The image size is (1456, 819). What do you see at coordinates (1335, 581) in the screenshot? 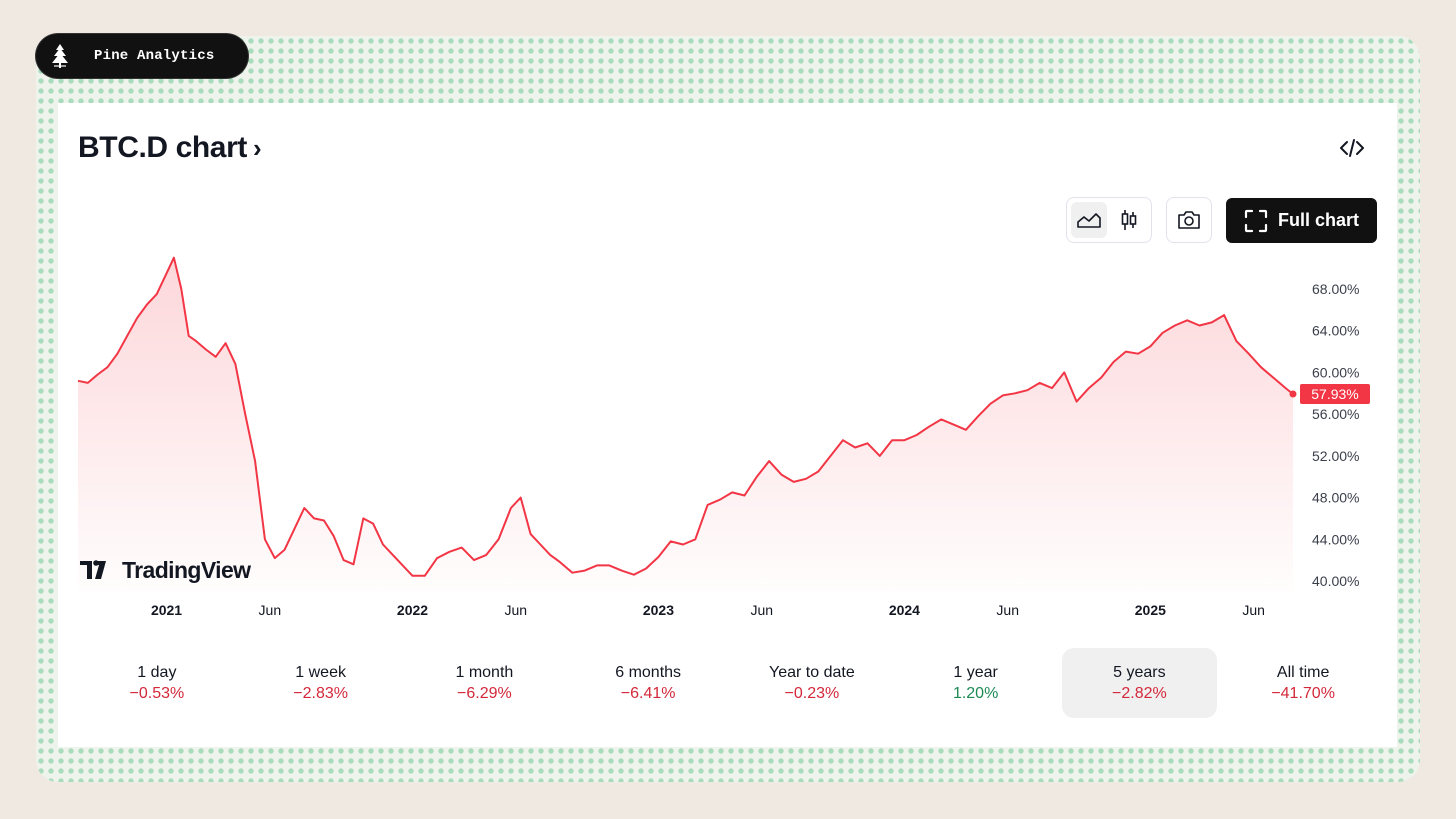
I see `y-tick-label: 40.00%` at bounding box center [1335, 581].